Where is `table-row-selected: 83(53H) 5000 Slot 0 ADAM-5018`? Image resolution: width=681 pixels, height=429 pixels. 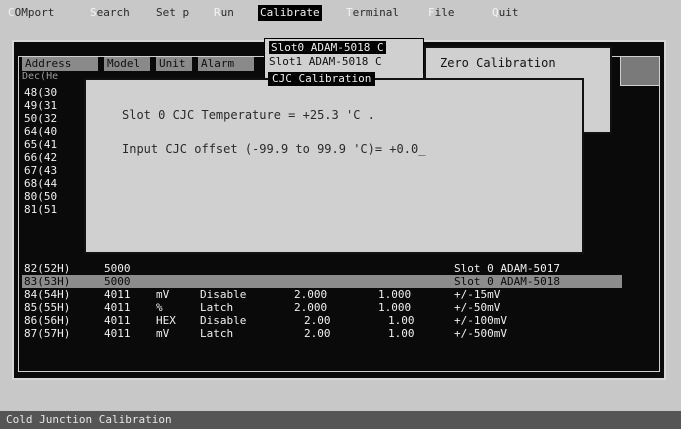
table-row-selected: 83(53H) 5000 Slot 0 ADAM-5018 is located at coordinates (322, 281).